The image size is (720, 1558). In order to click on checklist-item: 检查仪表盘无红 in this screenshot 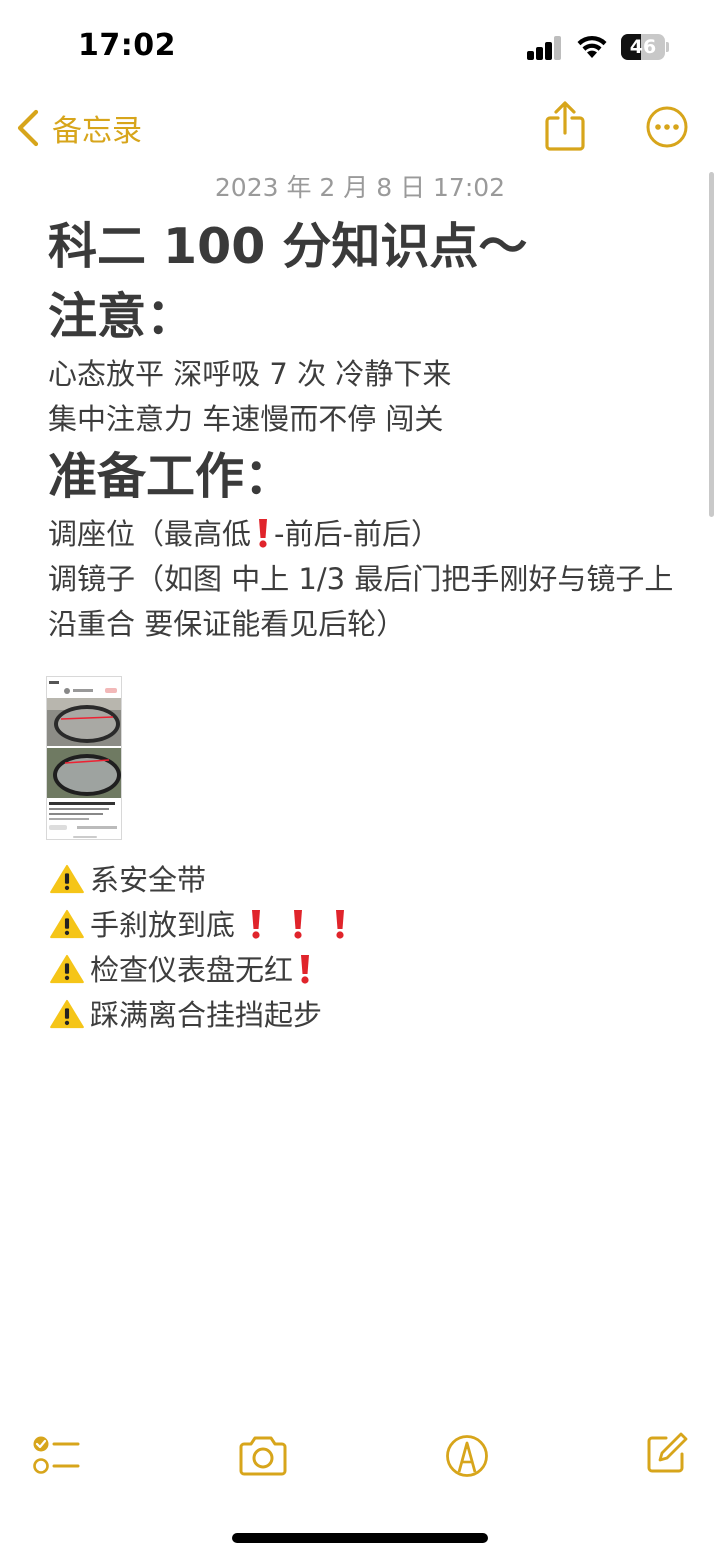, I will do `click(358, 970)`.